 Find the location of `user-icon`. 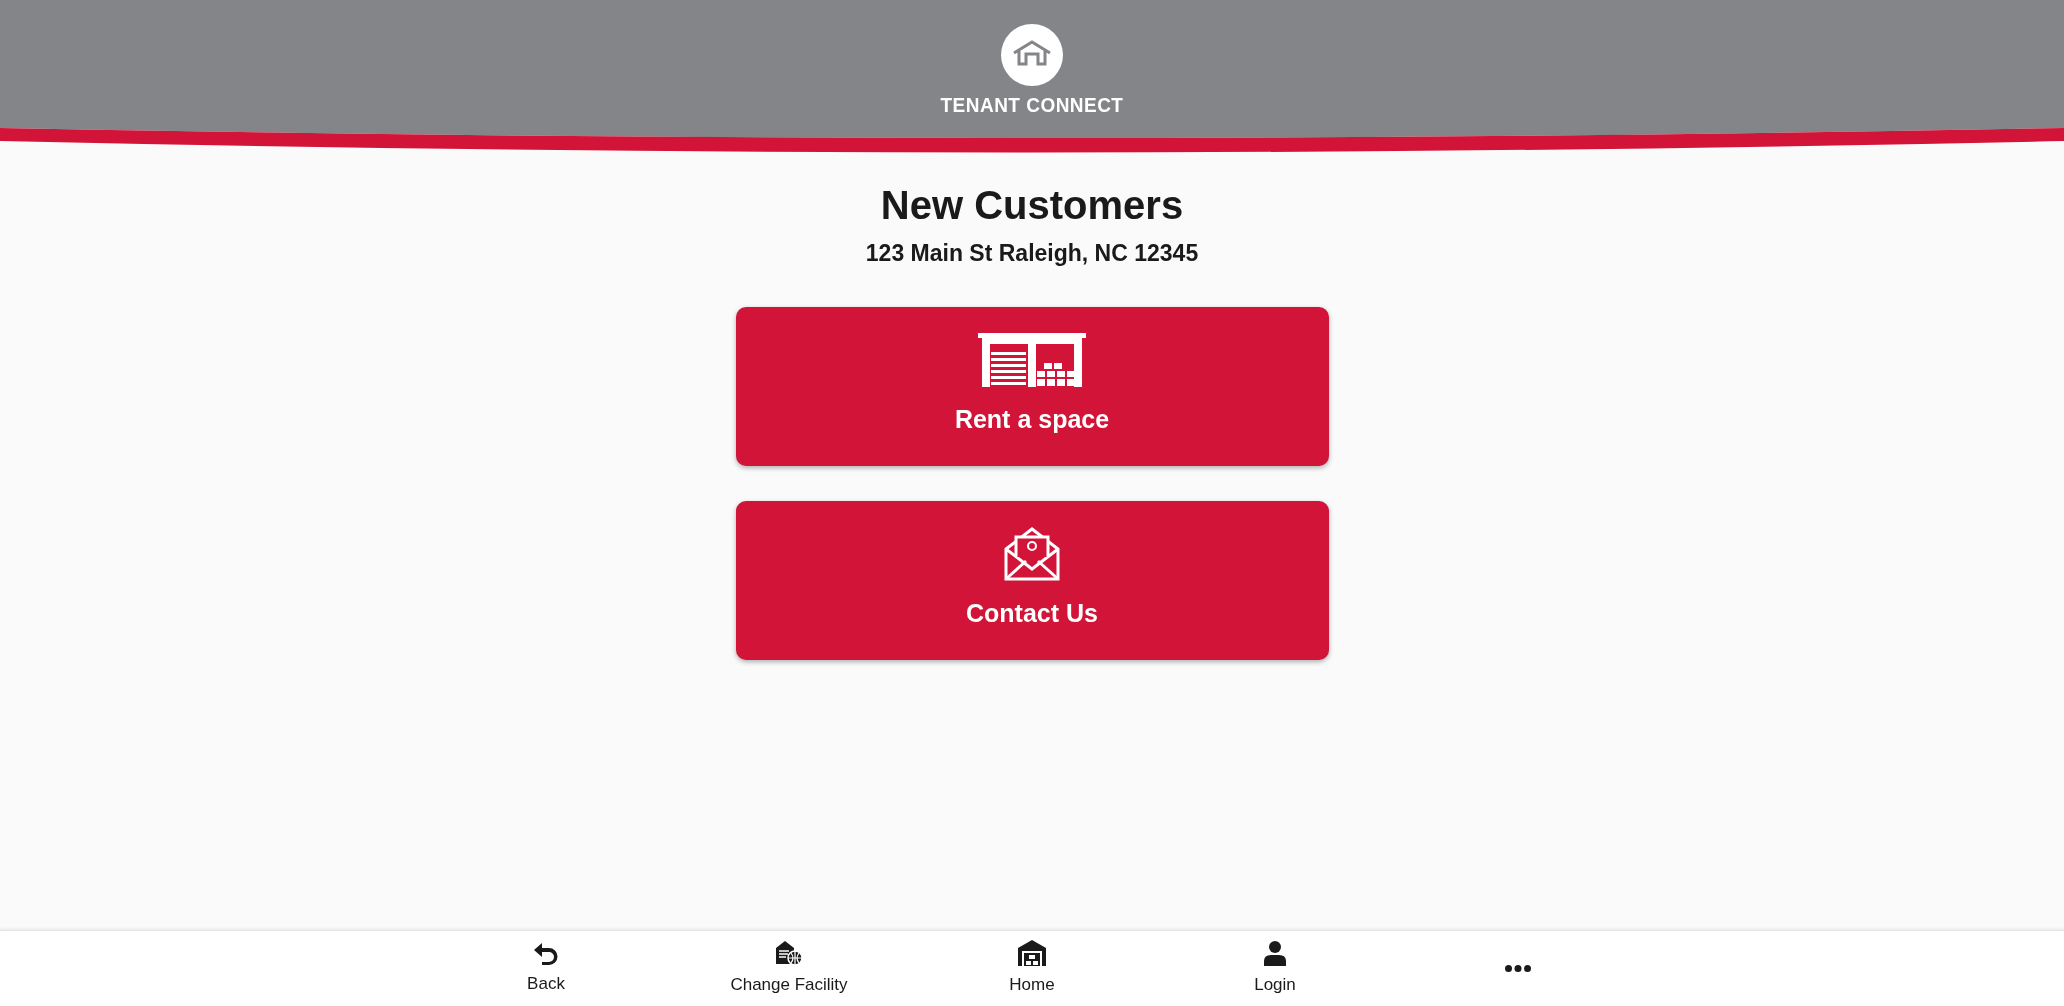

user-icon is located at coordinates (1275, 952).